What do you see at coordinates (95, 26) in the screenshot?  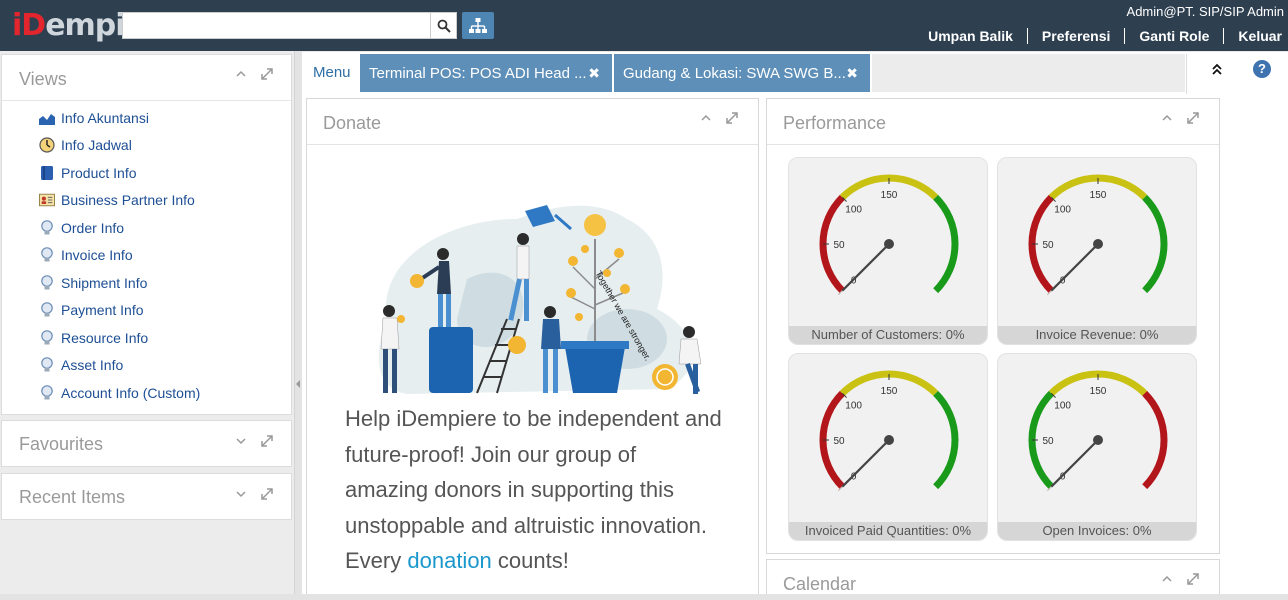 I see `idempiere-logo: iDempiere` at bounding box center [95, 26].